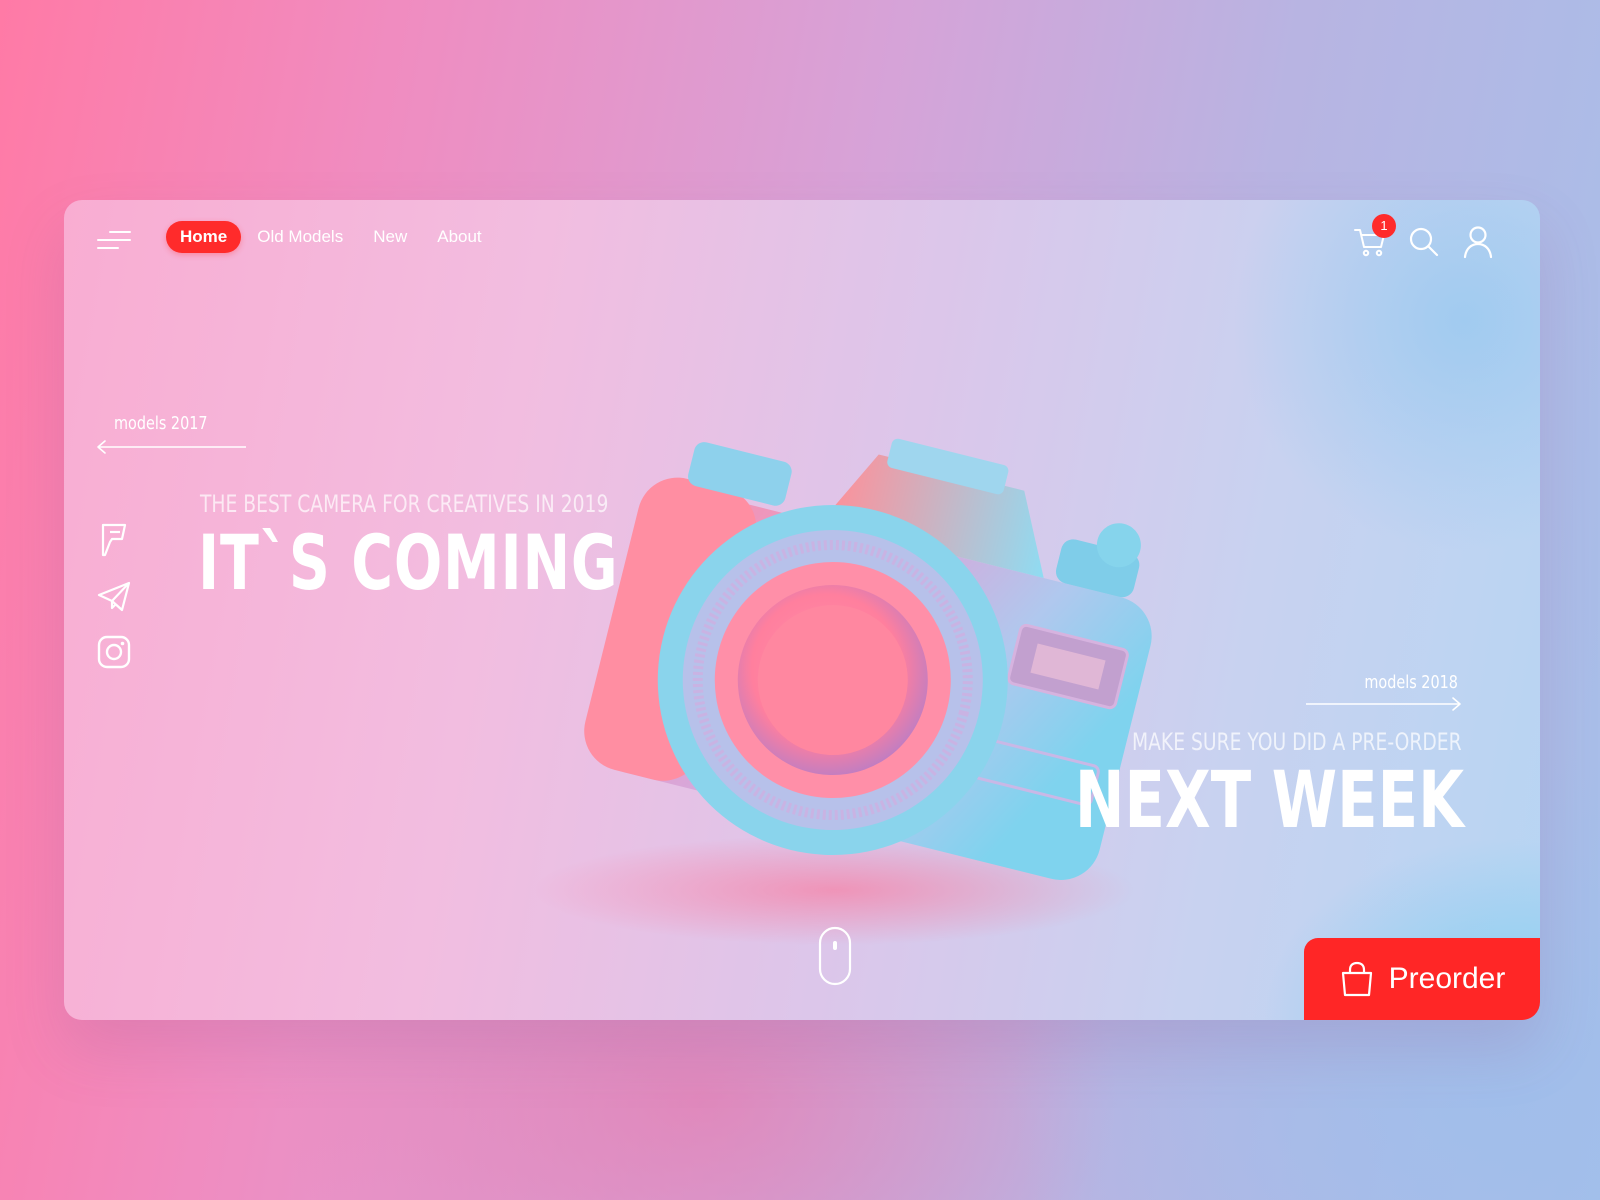  I want to click on main-nav: Home Old Models New About, so click(339, 237).